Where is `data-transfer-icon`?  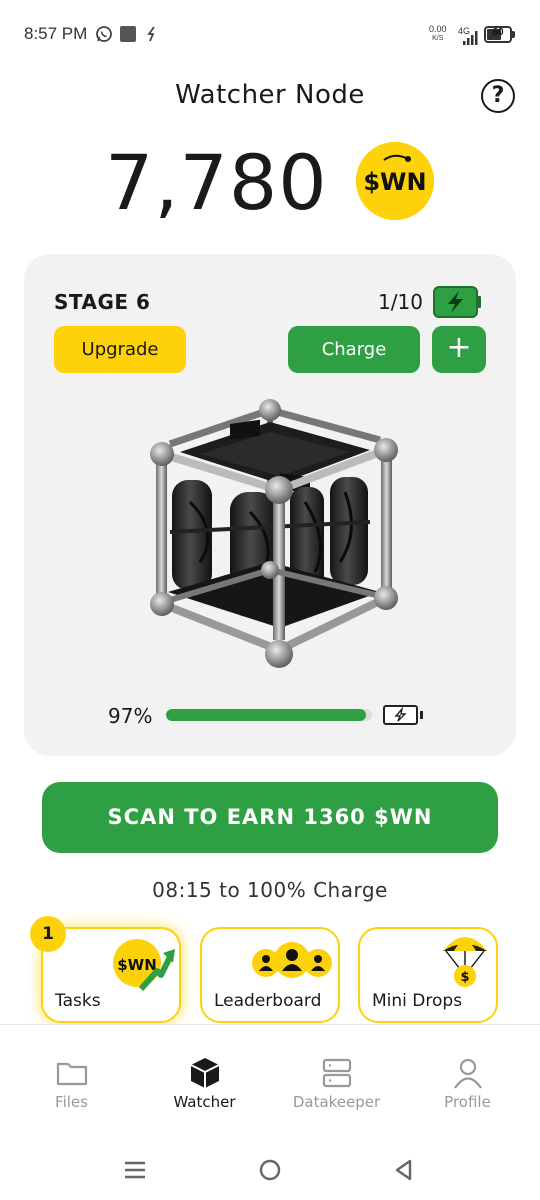 data-transfer-icon is located at coordinates (152, 36).